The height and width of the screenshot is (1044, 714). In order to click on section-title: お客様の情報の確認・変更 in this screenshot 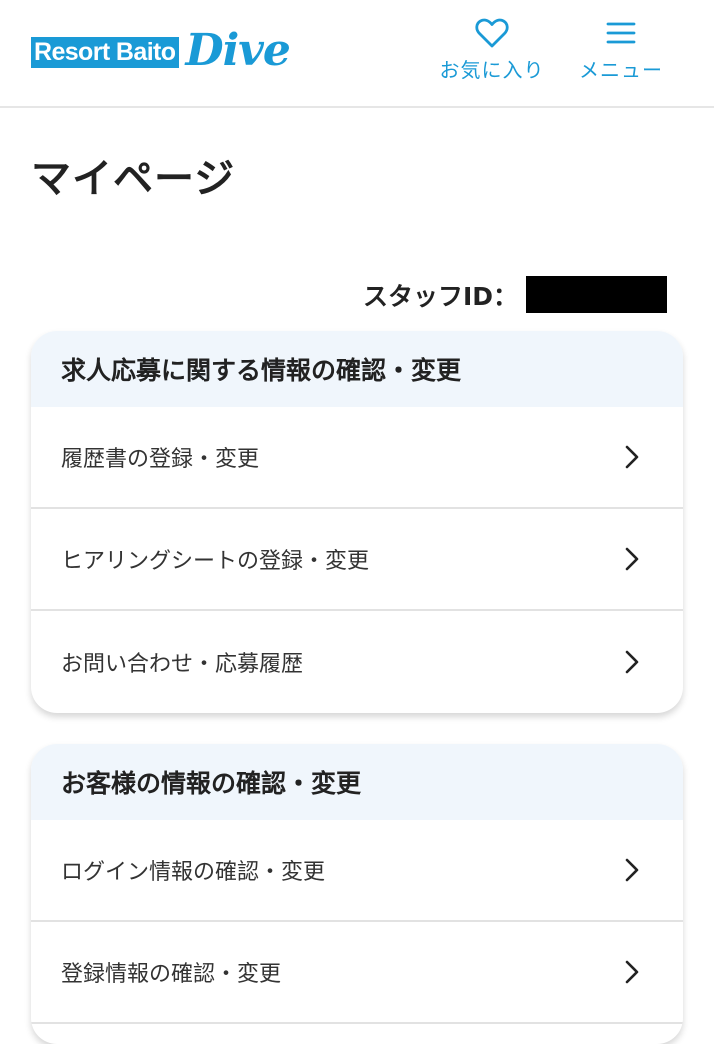, I will do `click(357, 782)`.